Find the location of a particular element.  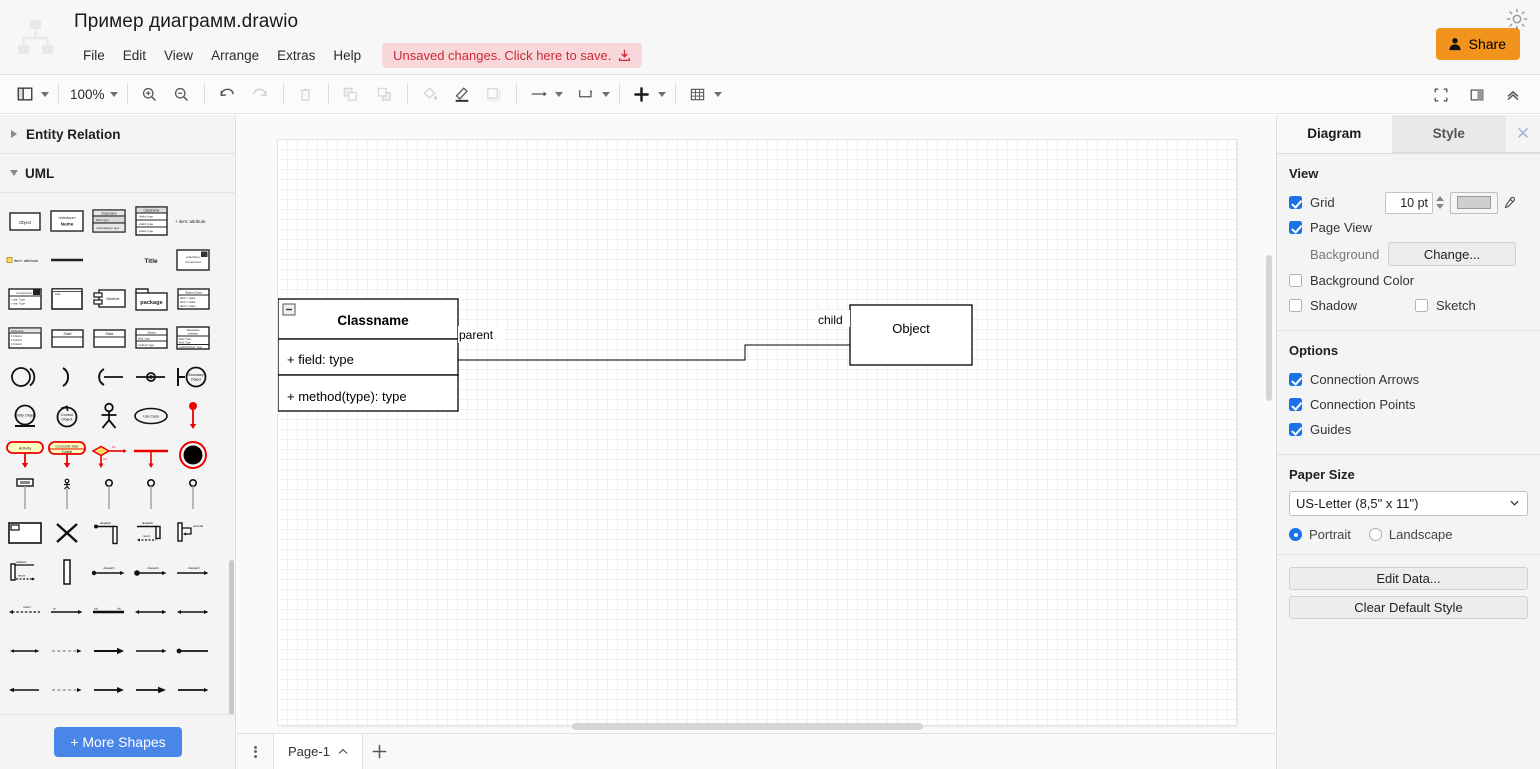

shape-uml-callback-return: callback return is located at coordinates (25, 572).